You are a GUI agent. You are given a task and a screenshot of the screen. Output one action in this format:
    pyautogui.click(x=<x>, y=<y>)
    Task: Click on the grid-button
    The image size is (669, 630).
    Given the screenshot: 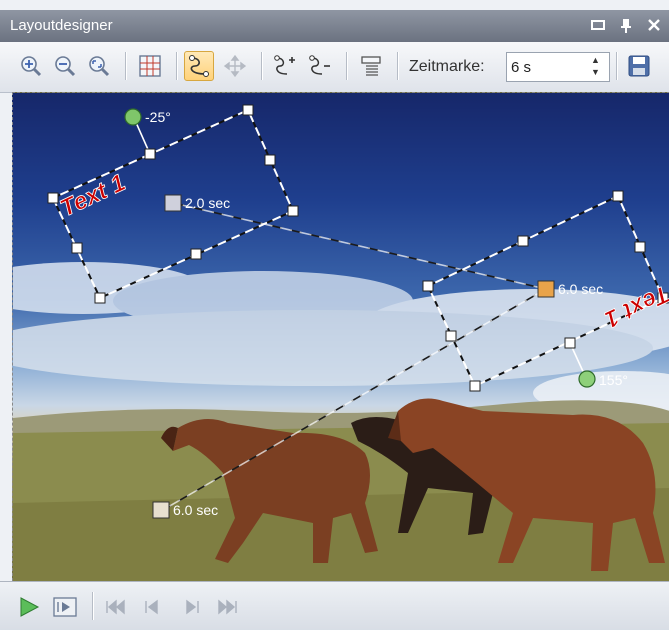 What is the action you would take?
    pyautogui.click(x=150, y=66)
    